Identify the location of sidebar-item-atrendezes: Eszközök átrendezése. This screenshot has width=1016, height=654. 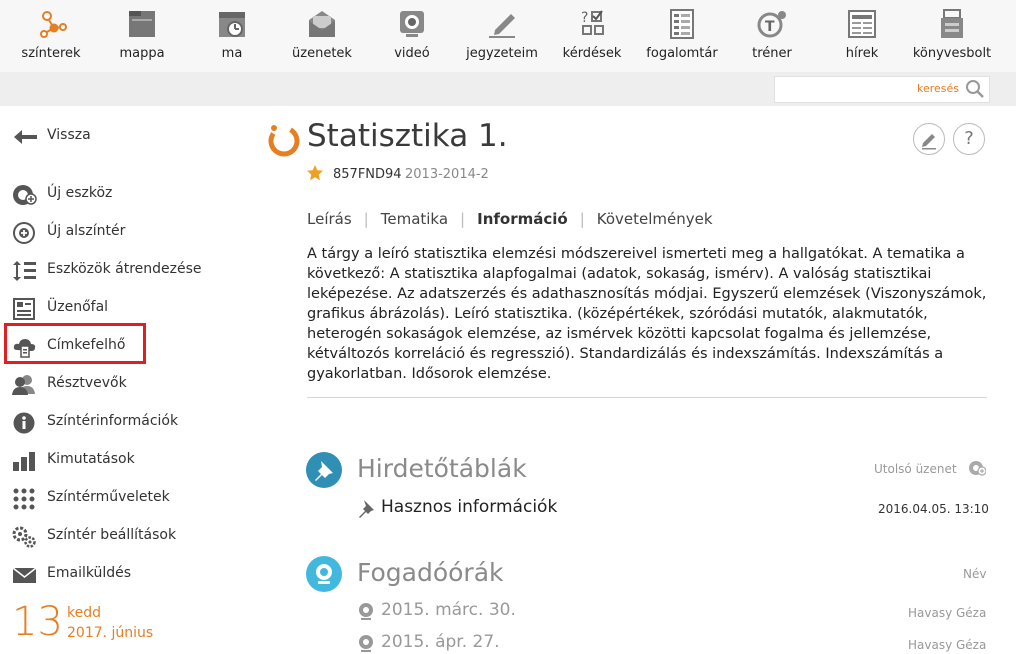
(127, 271).